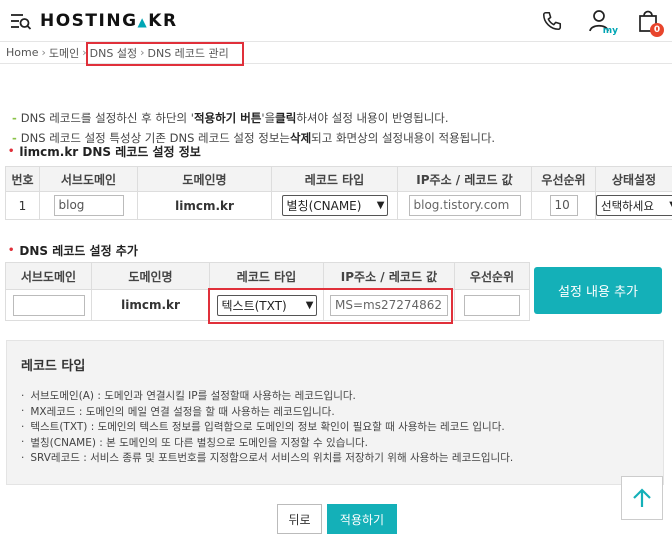  I want to click on record-value-input: blog.tistory.com, so click(464, 205).